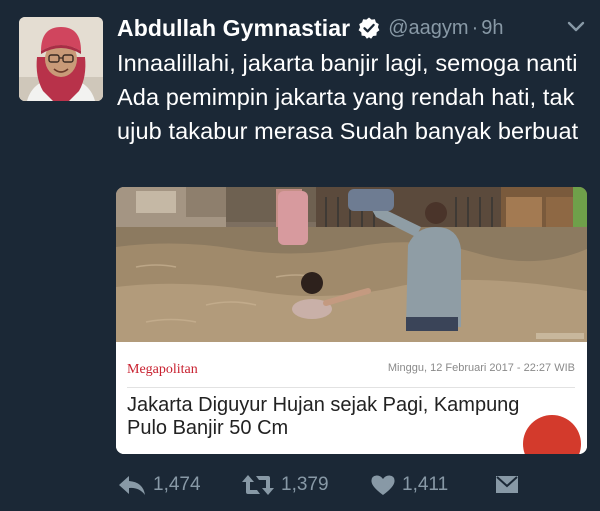  What do you see at coordinates (383, 485) in the screenshot?
I see `heart-icon` at bounding box center [383, 485].